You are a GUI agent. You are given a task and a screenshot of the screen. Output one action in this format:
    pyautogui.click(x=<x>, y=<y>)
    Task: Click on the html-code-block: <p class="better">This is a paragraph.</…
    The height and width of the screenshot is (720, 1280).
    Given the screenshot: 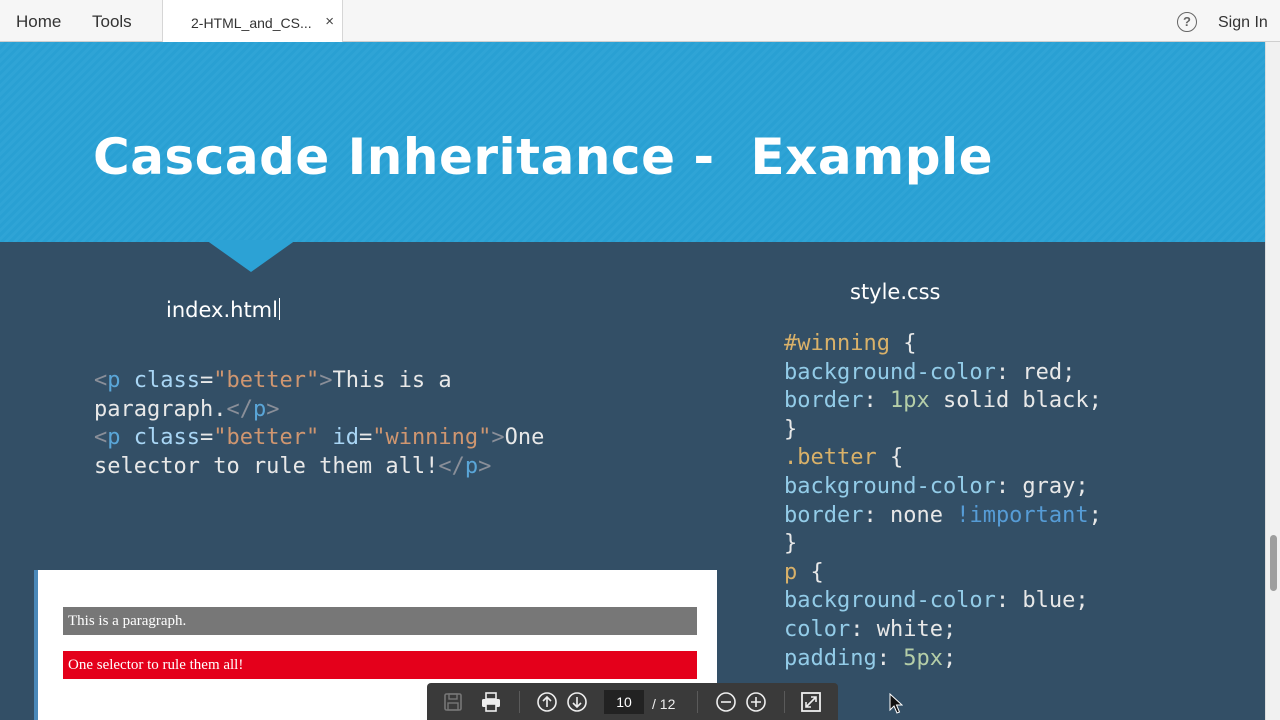 What is the action you would take?
    pyautogui.click(x=319, y=424)
    